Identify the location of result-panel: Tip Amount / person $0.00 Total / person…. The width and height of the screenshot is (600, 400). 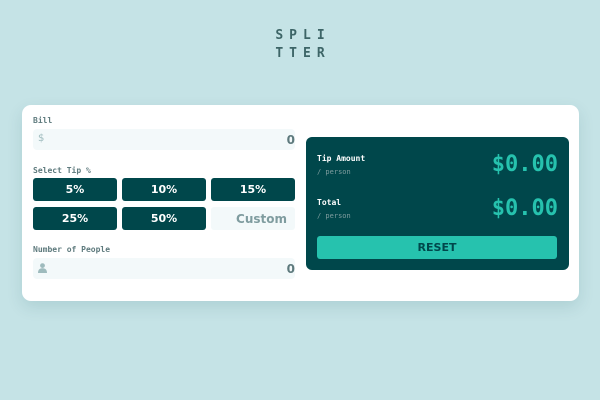
(437, 203).